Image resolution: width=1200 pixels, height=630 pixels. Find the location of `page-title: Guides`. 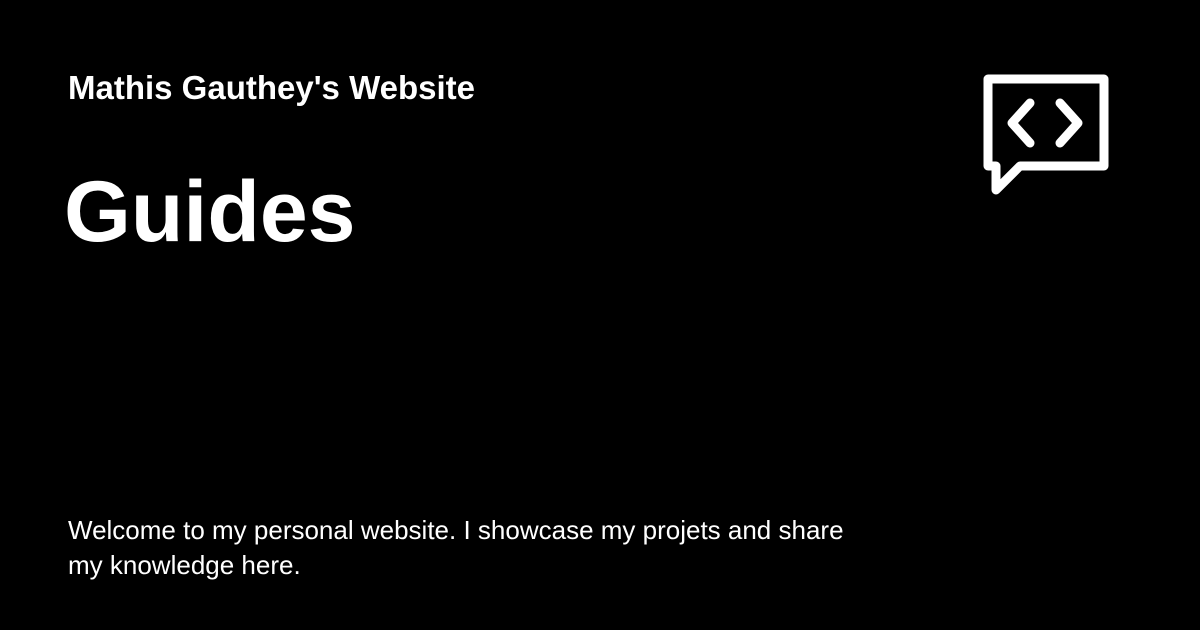

page-title: Guides is located at coordinates (210, 212).